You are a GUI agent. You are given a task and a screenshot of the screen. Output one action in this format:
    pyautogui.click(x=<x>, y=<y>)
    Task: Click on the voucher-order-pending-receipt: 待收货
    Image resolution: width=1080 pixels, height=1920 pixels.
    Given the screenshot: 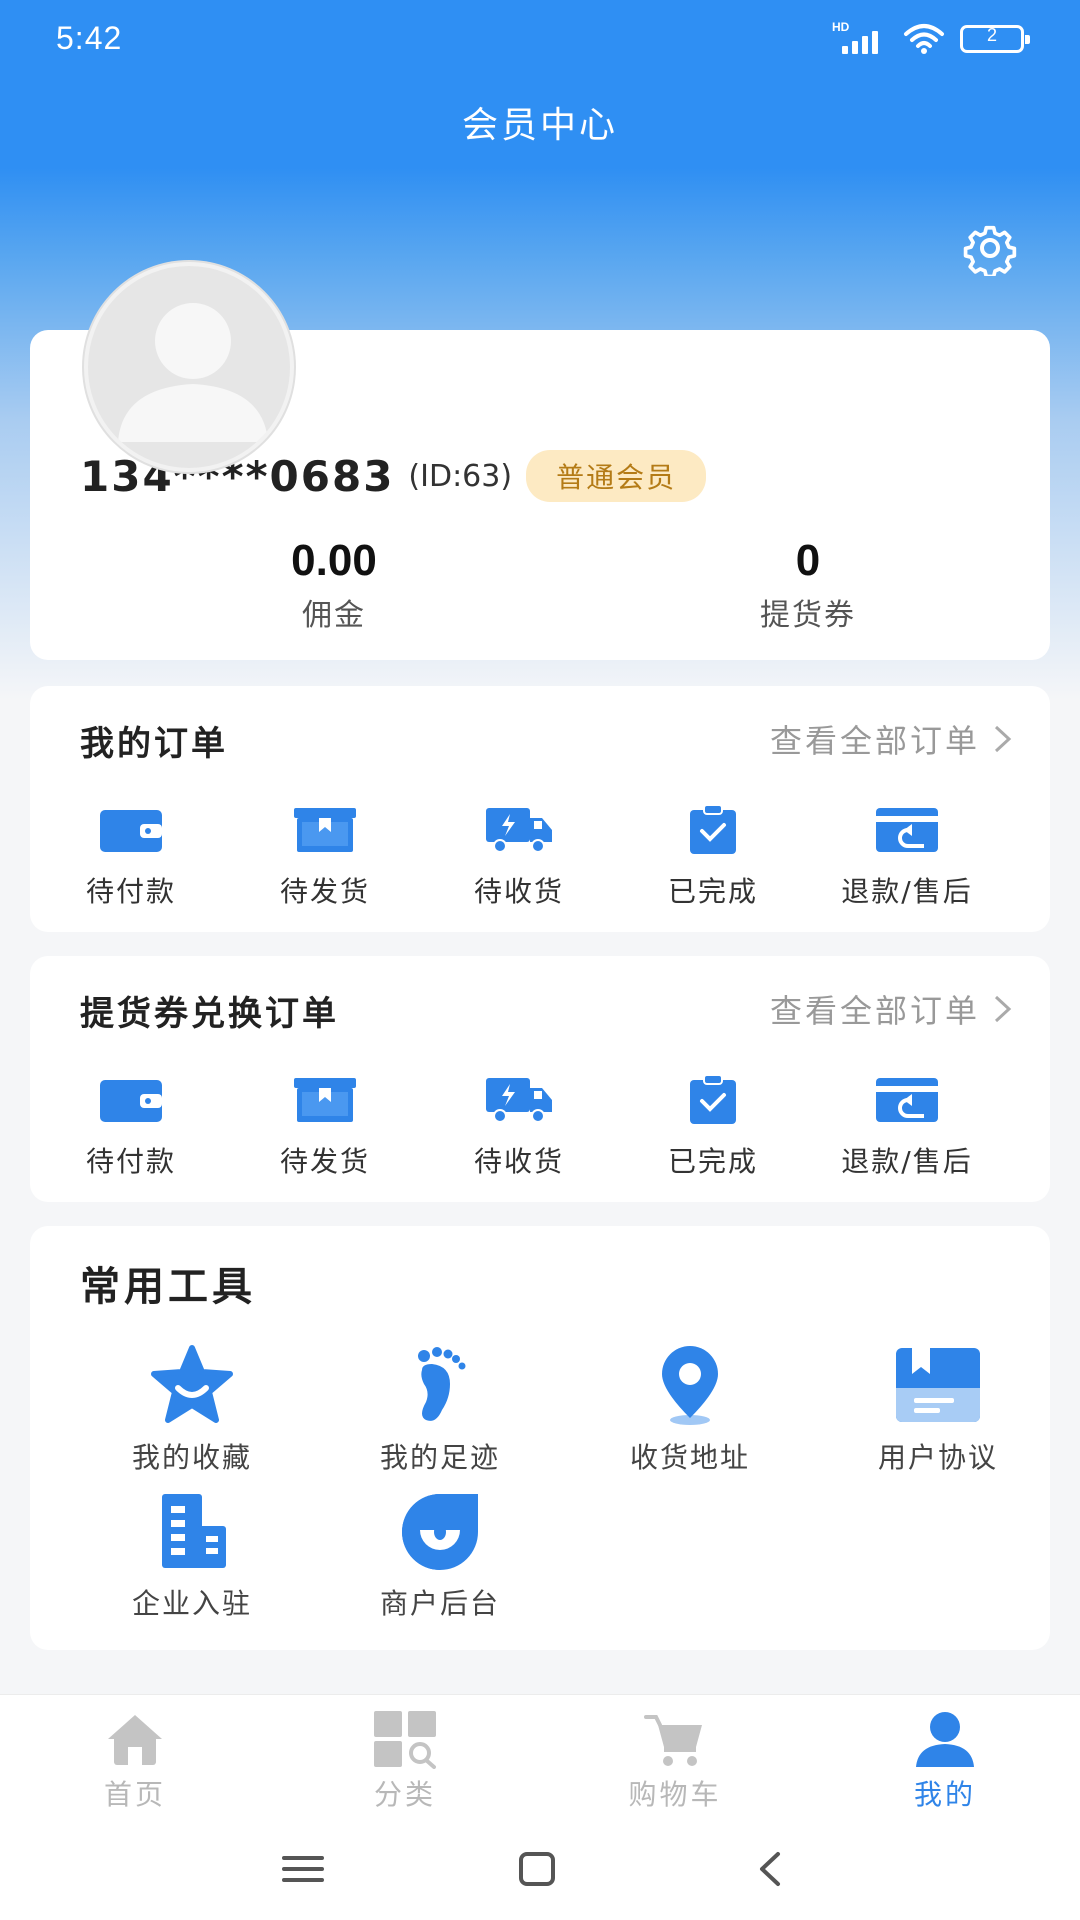 What is the action you would take?
    pyautogui.click(x=519, y=1127)
    